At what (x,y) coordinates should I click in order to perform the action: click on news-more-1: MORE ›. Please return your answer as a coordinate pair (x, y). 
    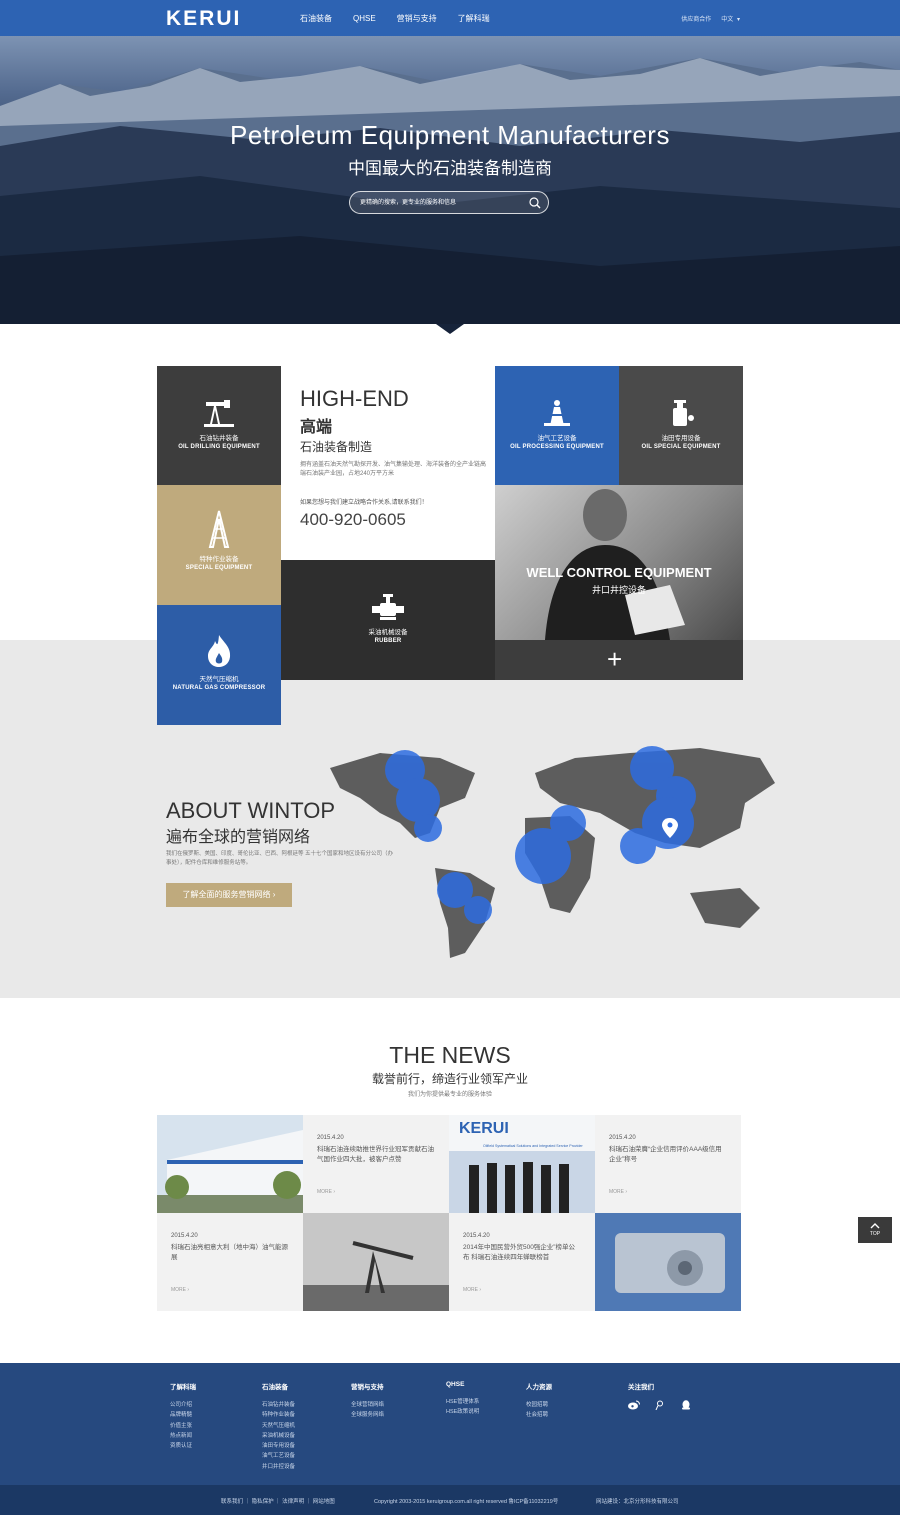
    Looking at the image, I should click on (326, 1192).